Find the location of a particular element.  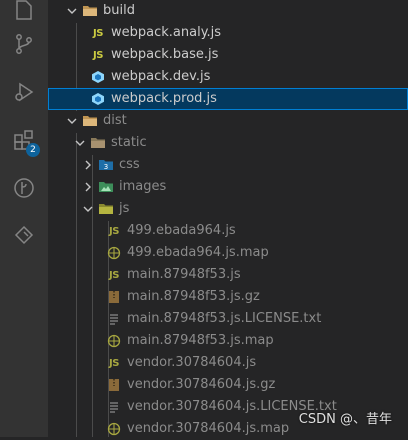

js-folder-open-icon is located at coordinates (106, 209).